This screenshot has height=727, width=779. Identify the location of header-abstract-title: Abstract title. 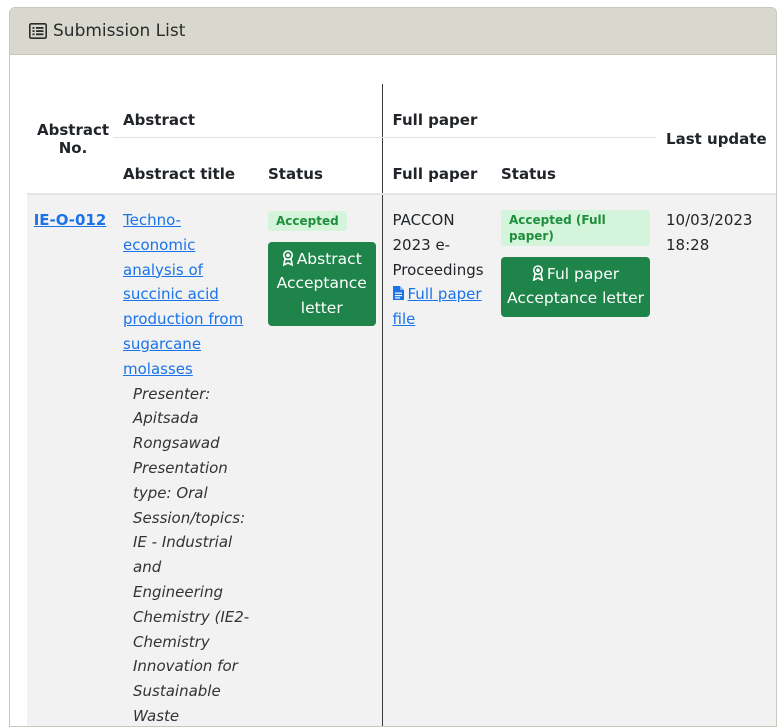
(185, 166).